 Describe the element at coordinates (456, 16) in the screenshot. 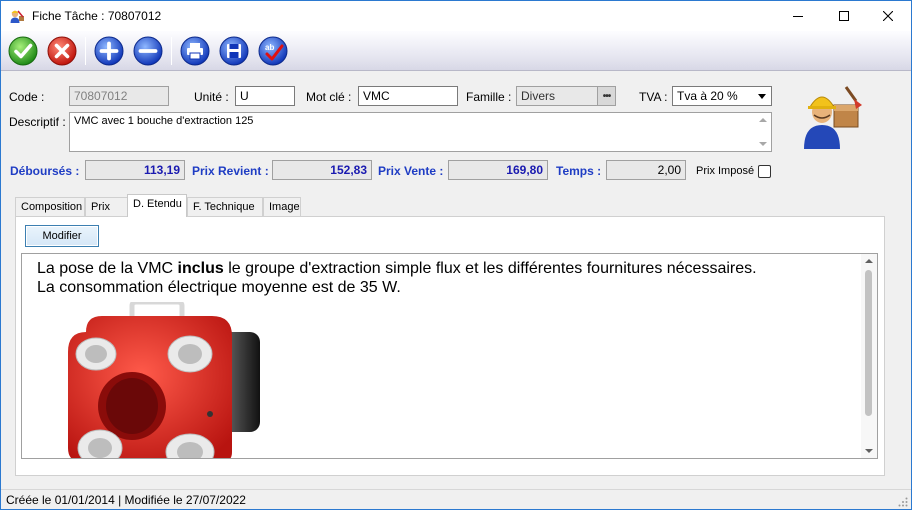

I see `title-bar: Fiche Tâche : 70807012` at that location.